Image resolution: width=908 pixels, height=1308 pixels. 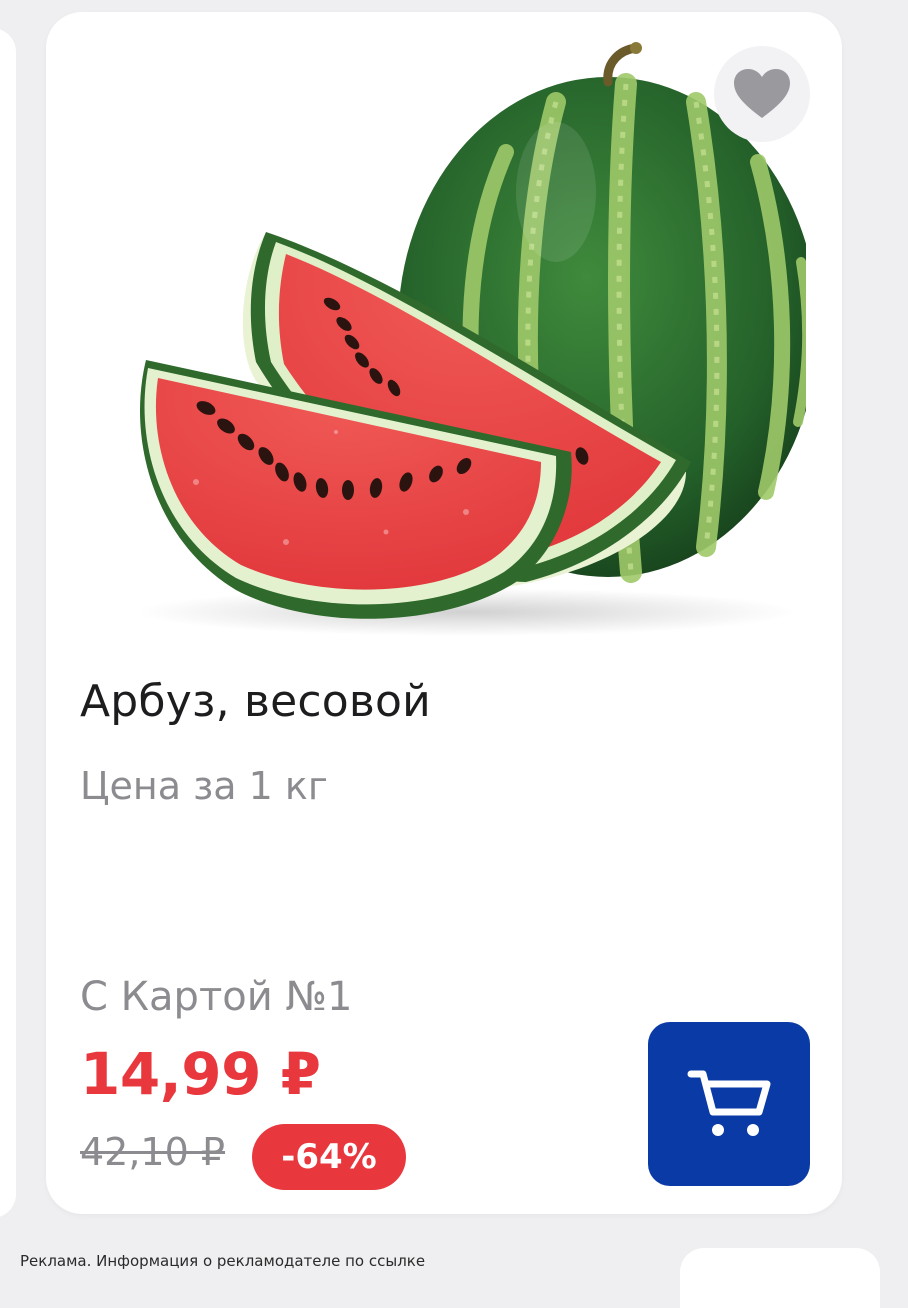 I want to click on current-price: 14,99 ₽, so click(x=200, y=1074).